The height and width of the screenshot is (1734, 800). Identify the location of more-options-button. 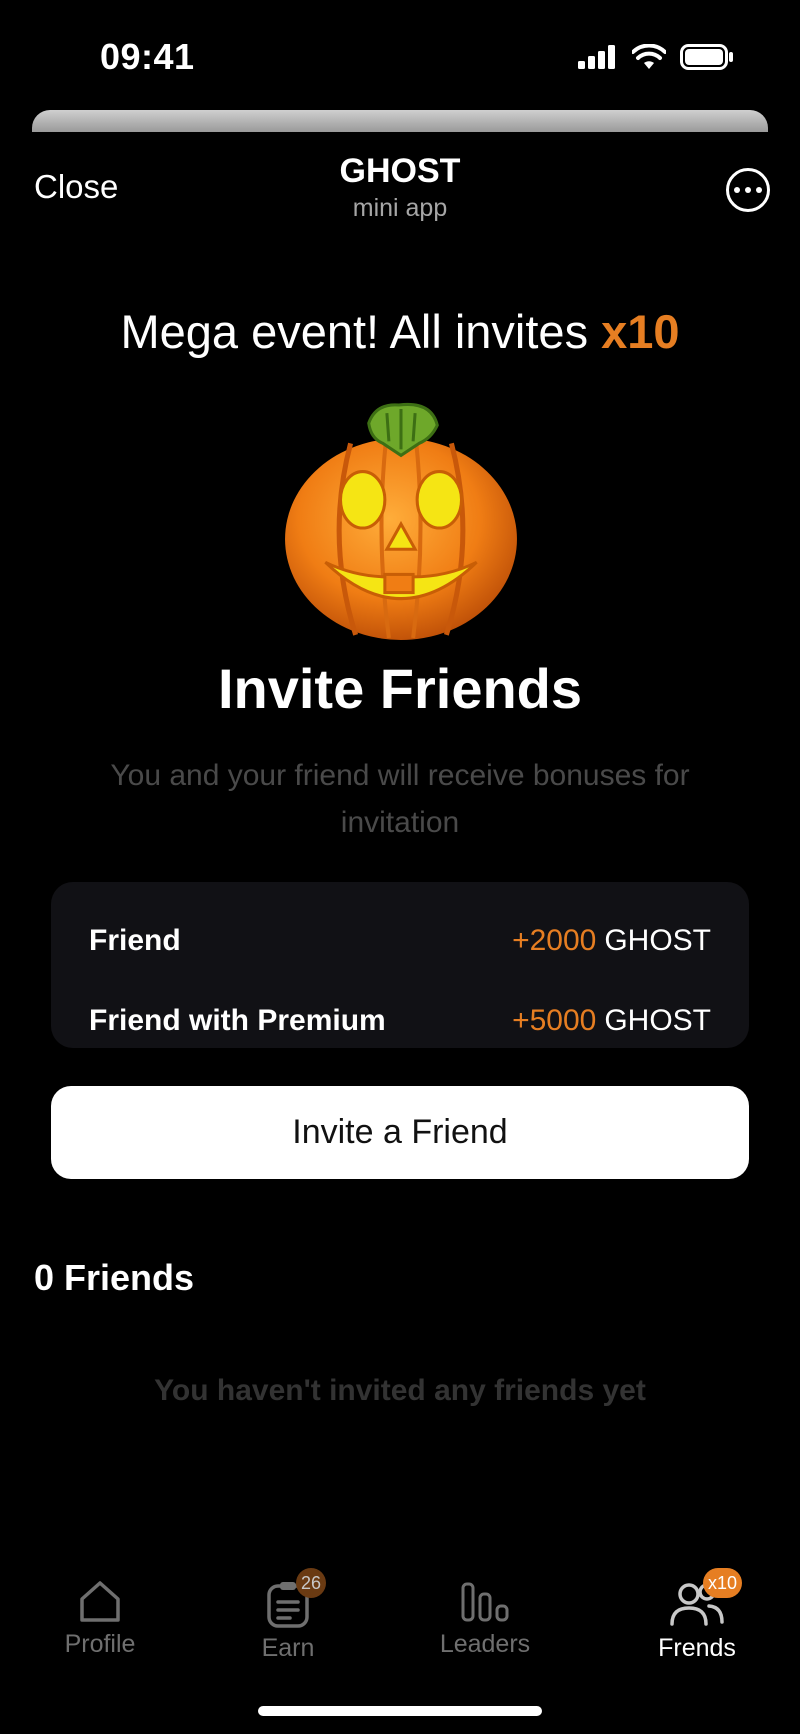
(748, 190).